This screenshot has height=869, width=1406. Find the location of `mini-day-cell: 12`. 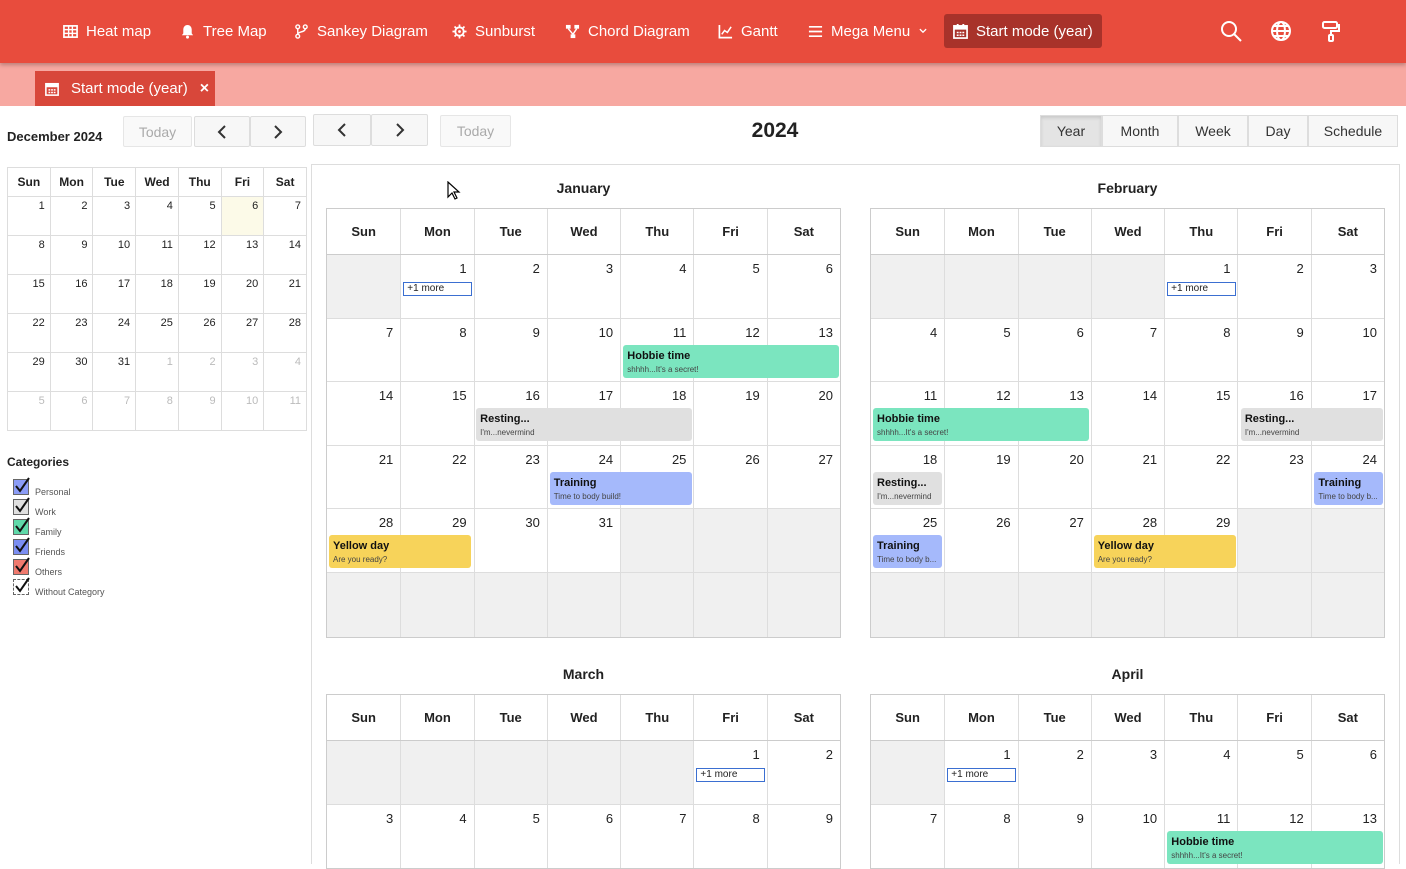

mini-day-cell: 12 is located at coordinates (199, 255).